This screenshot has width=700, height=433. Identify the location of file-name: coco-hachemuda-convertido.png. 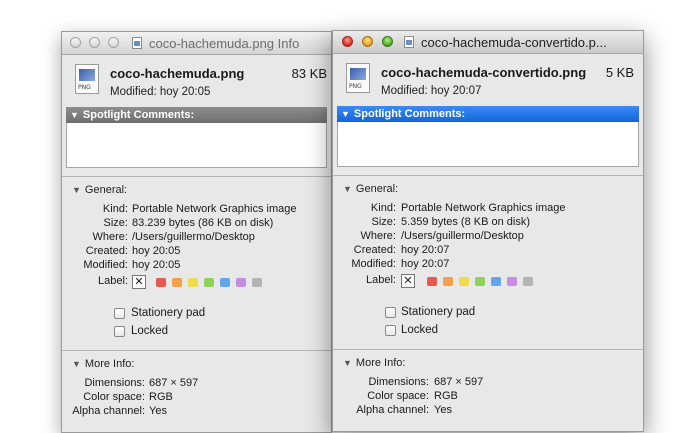
(484, 72).